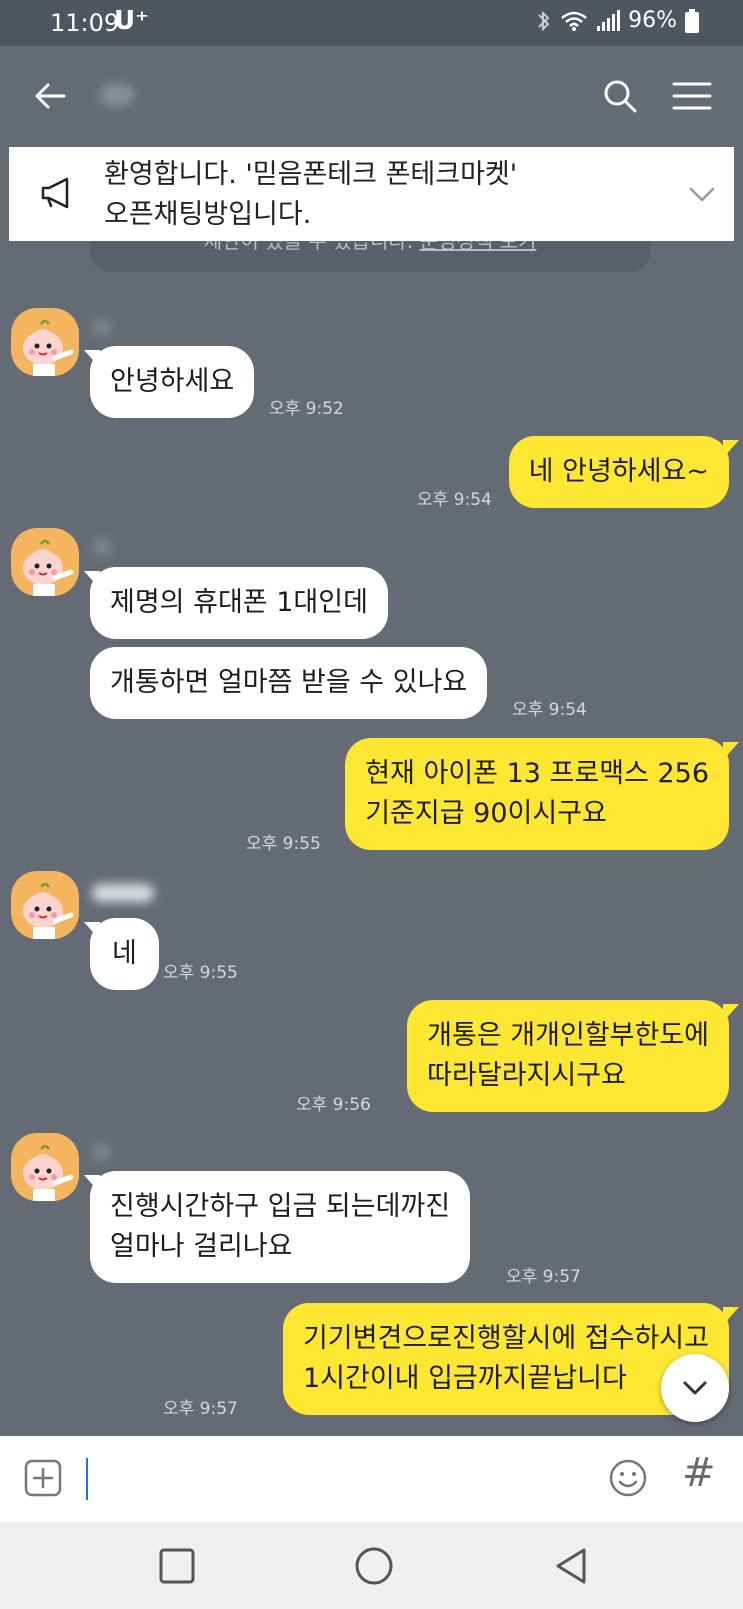 Image resolution: width=743 pixels, height=1609 pixels. I want to click on message-text: 진행시간하구 입금 되는데까진 얼마나 걸리나요, so click(280, 1226).